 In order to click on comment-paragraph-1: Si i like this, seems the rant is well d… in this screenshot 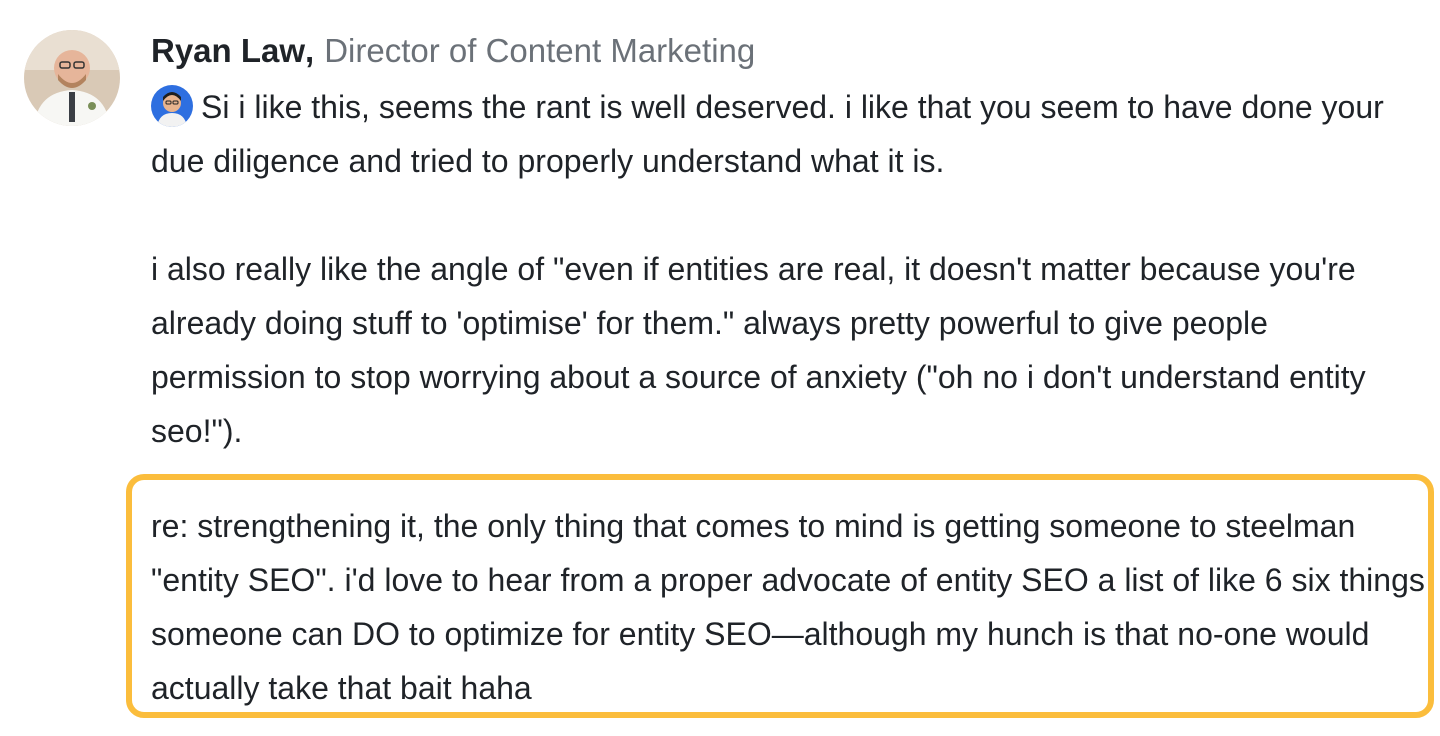, I will do `click(791, 134)`.